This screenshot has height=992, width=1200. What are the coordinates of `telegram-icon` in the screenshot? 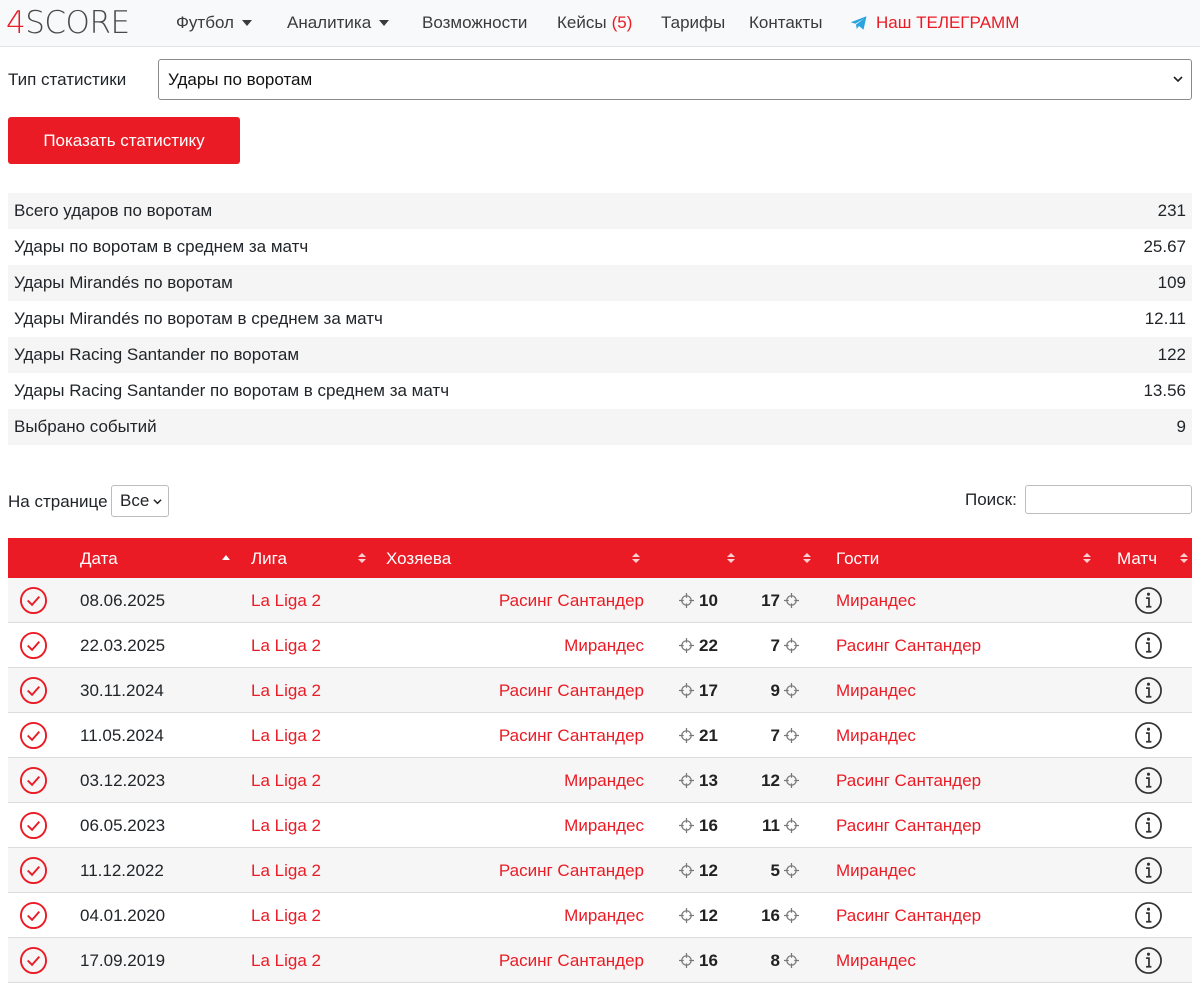 It's located at (858, 23).